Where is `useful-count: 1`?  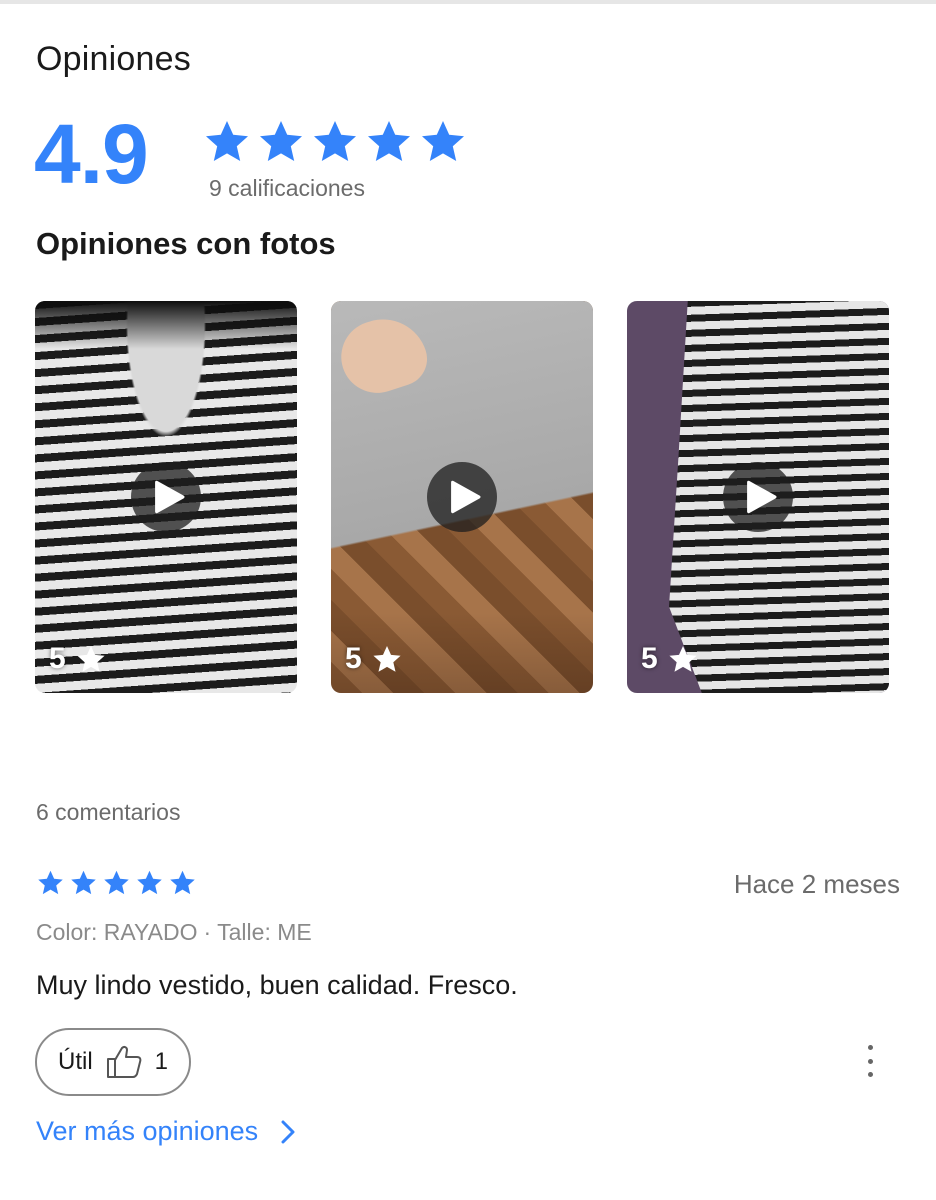 useful-count: 1 is located at coordinates (161, 1061).